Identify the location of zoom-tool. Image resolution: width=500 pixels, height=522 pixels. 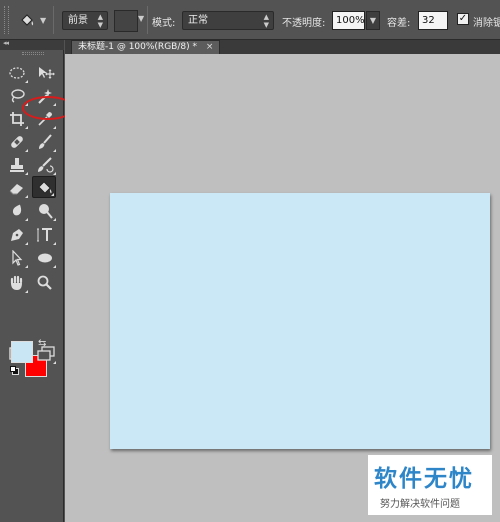
(45, 283).